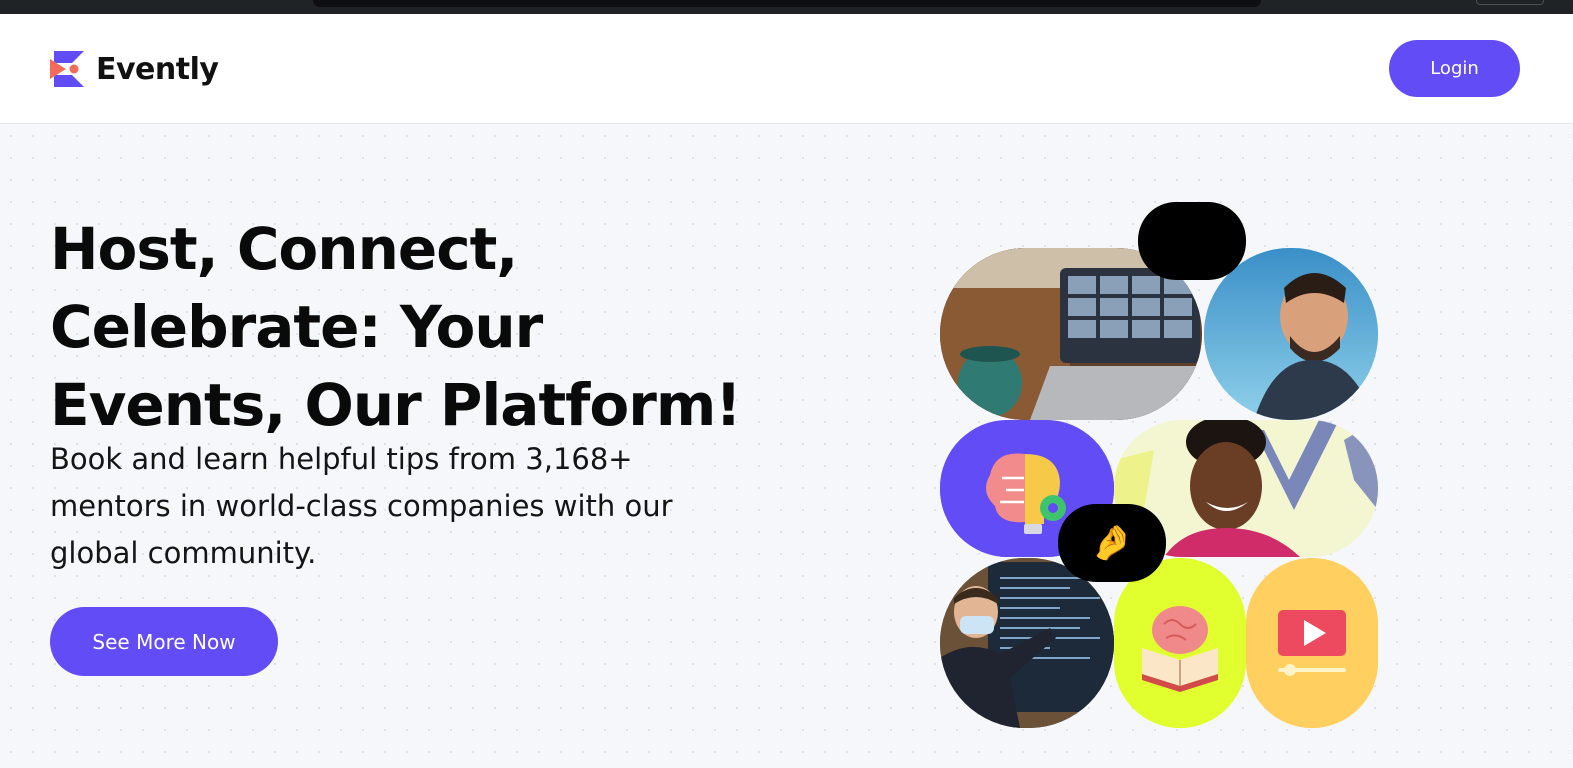  I want to click on browser-button, so click(1510, 2).